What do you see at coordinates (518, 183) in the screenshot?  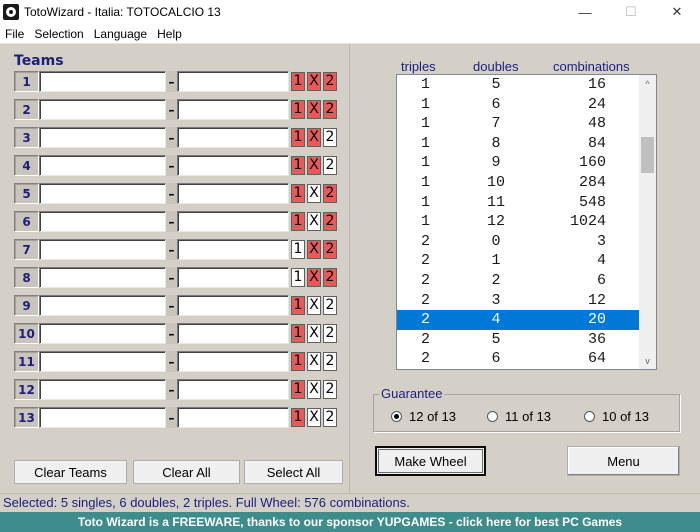 I see `list-item: 1 10 284` at bounding box center [518, 183].